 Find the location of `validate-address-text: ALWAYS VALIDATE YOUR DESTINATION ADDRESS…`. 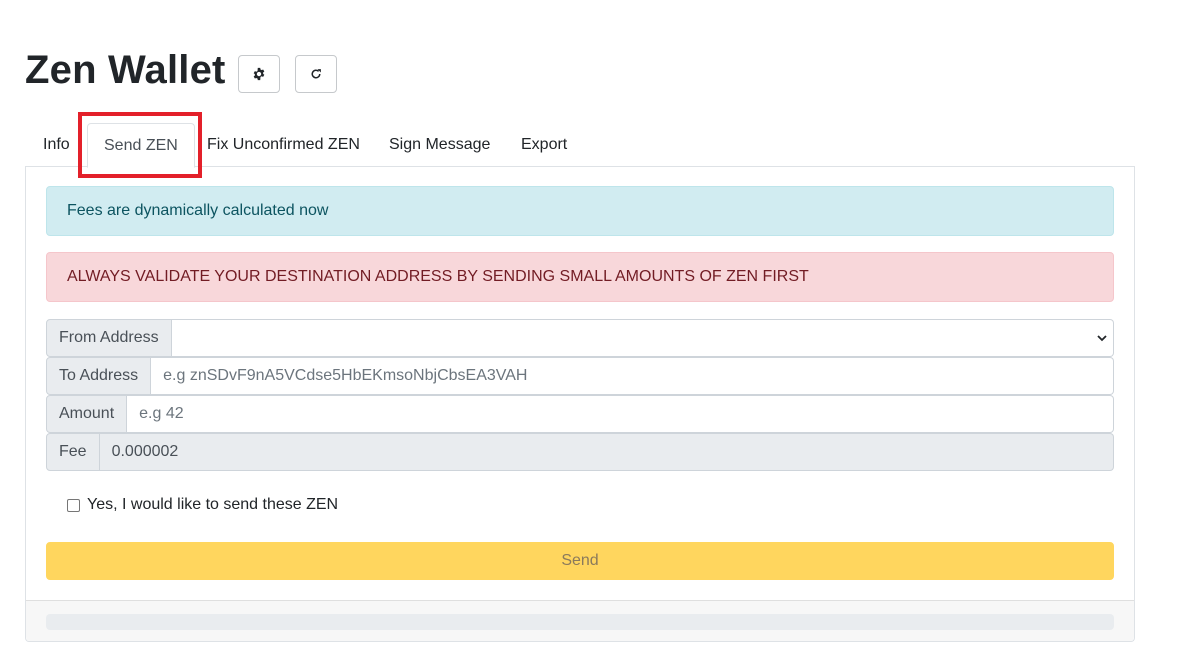

validate-address-text: ALWAYS VALIDATE YOUR DESTINATION ADDRESS… is located at coordinates (438, 276).